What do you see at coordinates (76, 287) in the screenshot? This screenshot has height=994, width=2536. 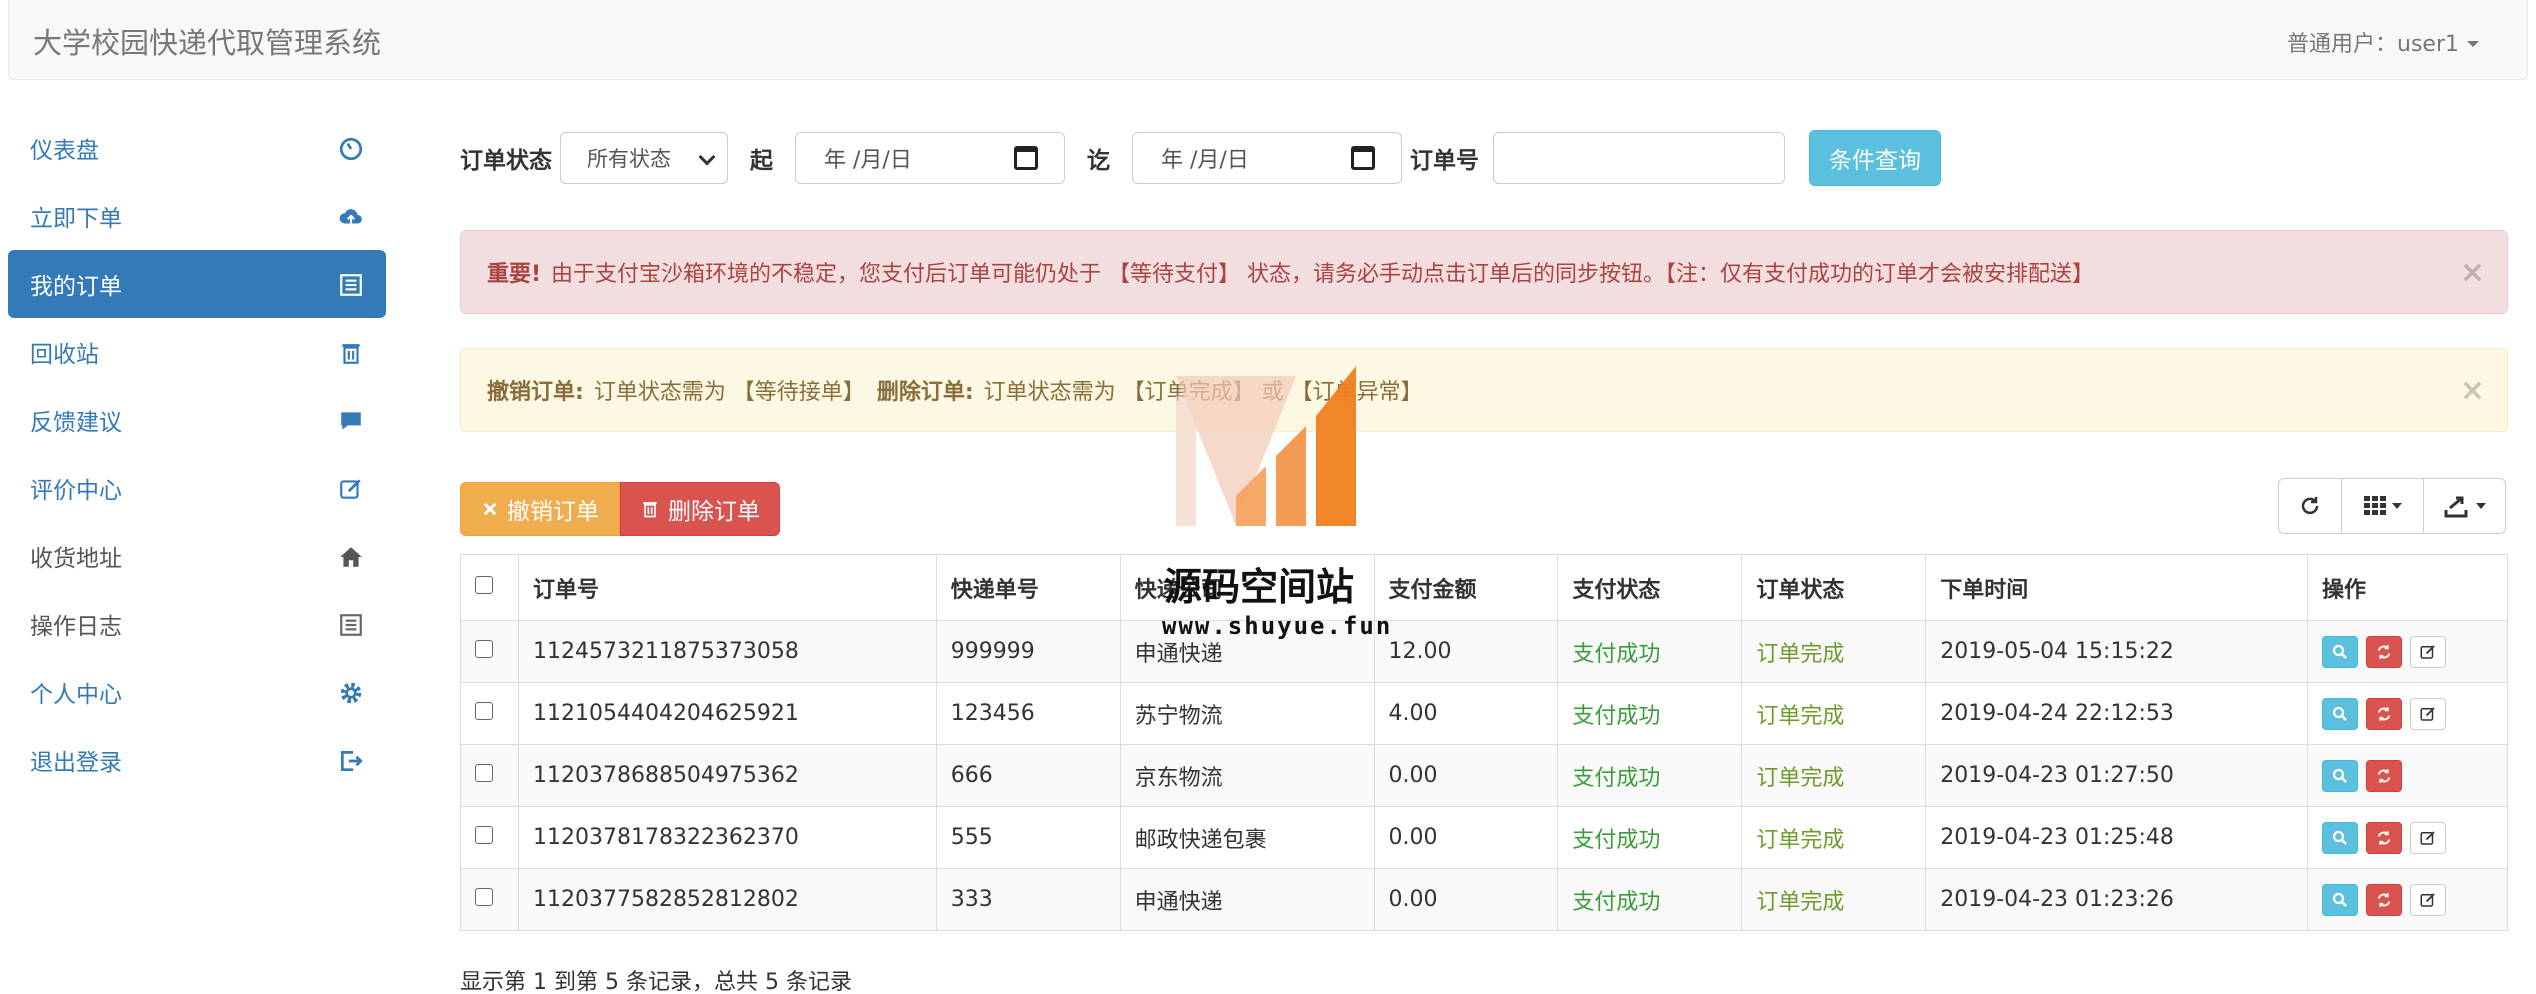 I see `sidebar-item-label: 我的订单` at bounding box center [76, 287].